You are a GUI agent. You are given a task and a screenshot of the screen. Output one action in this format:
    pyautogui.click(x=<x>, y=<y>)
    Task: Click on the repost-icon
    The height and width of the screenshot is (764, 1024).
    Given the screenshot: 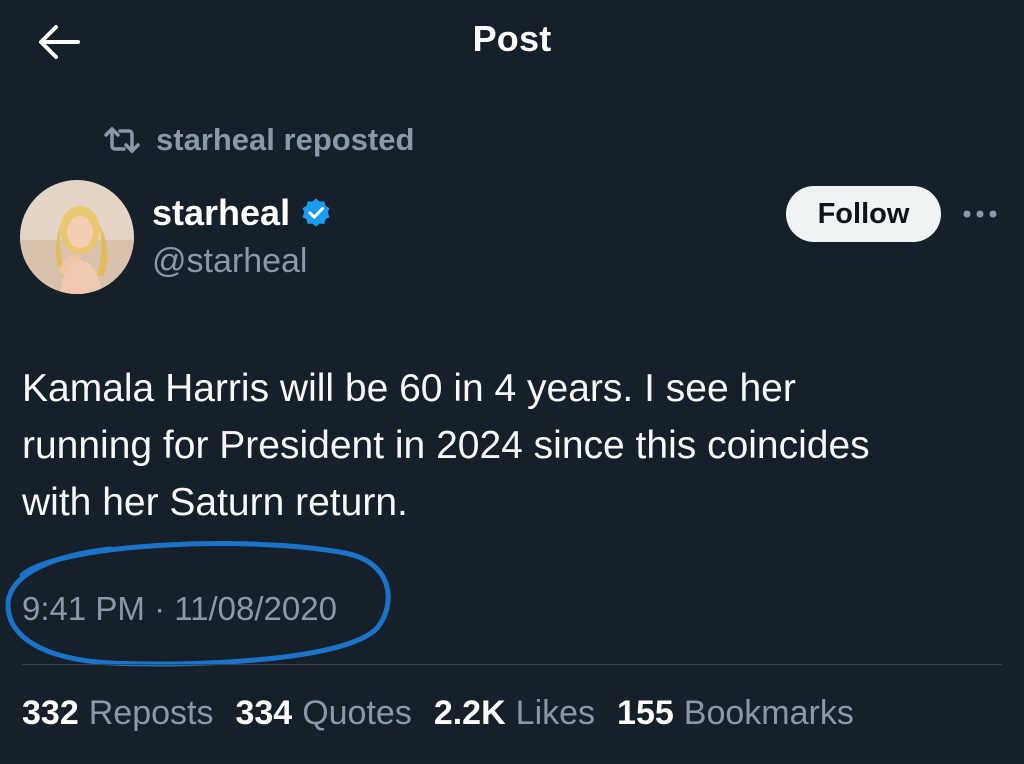 What is the action you would take?
    pyautogui.click(x=122, y=140)
    